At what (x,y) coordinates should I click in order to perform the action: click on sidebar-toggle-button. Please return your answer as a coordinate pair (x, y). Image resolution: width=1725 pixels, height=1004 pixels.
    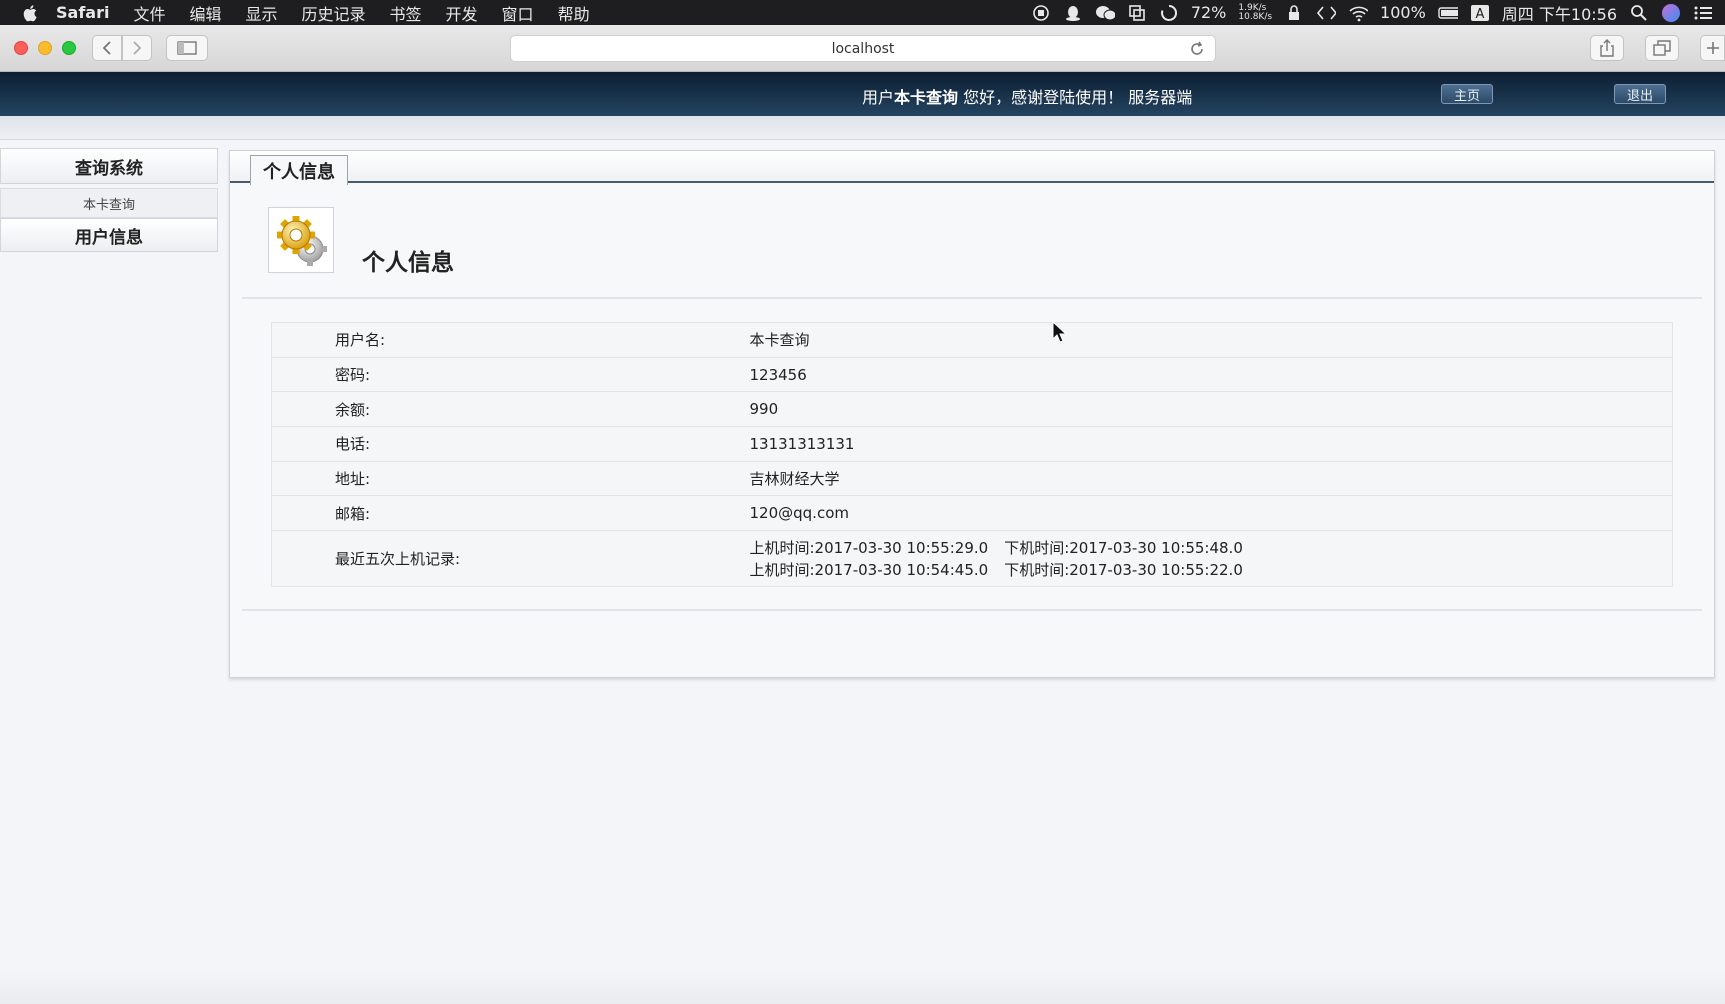
    Looking at the image, I should click on (187, 48).